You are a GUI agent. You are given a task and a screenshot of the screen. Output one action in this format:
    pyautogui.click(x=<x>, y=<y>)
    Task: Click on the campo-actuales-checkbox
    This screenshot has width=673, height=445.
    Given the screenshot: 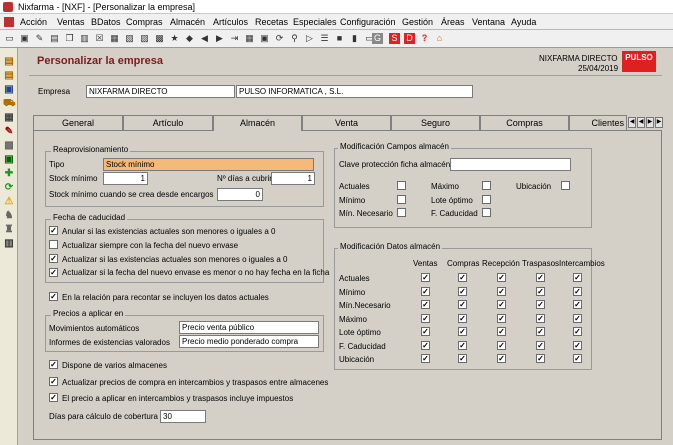 What is the action you would take?
    pyautogui.click(x=401, y=185)
    